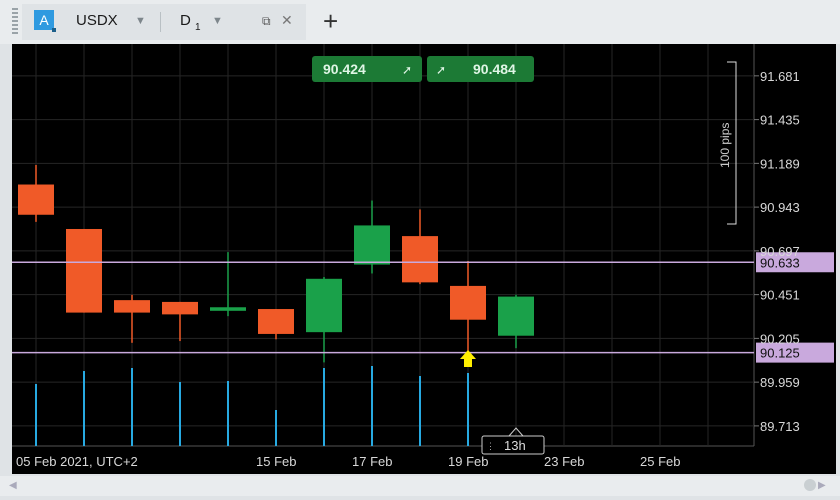  I want to click on time-marker-label: 13h, so click(515, 445).